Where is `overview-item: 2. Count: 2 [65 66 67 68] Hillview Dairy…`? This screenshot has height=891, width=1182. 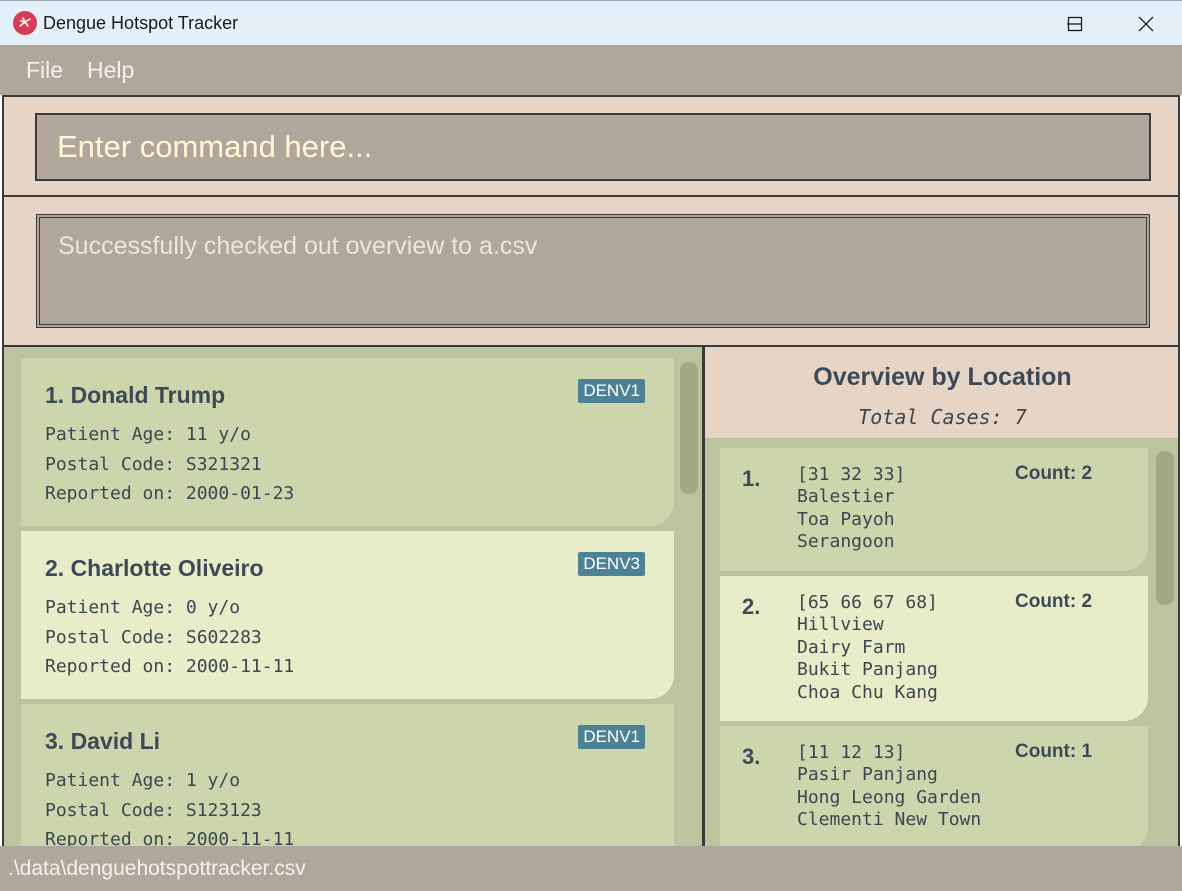 overview-item: 2. Count: 2 [65 66 67 68] Hillview Dairy… is located at coordinates (934, 648).